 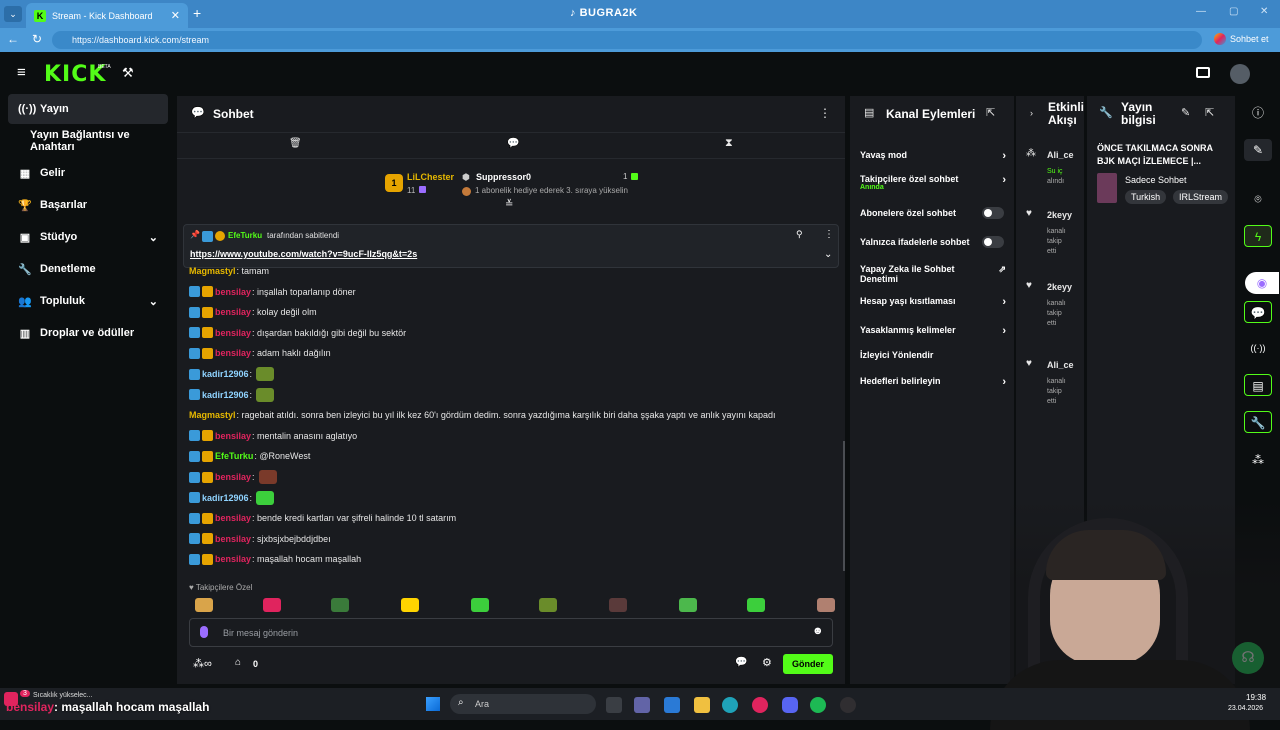 I want to click on tag-chip: IRLStream, so click(x=1201, y=197).